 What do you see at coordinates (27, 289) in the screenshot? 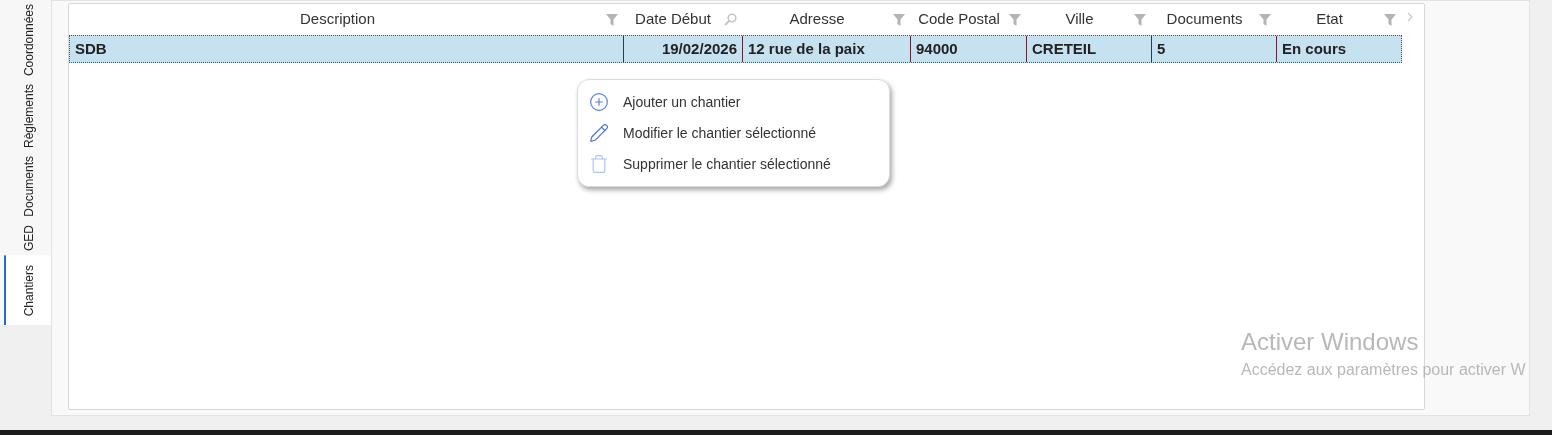
I see `side-tab: Chantiers` at bounding box center [27, 289].